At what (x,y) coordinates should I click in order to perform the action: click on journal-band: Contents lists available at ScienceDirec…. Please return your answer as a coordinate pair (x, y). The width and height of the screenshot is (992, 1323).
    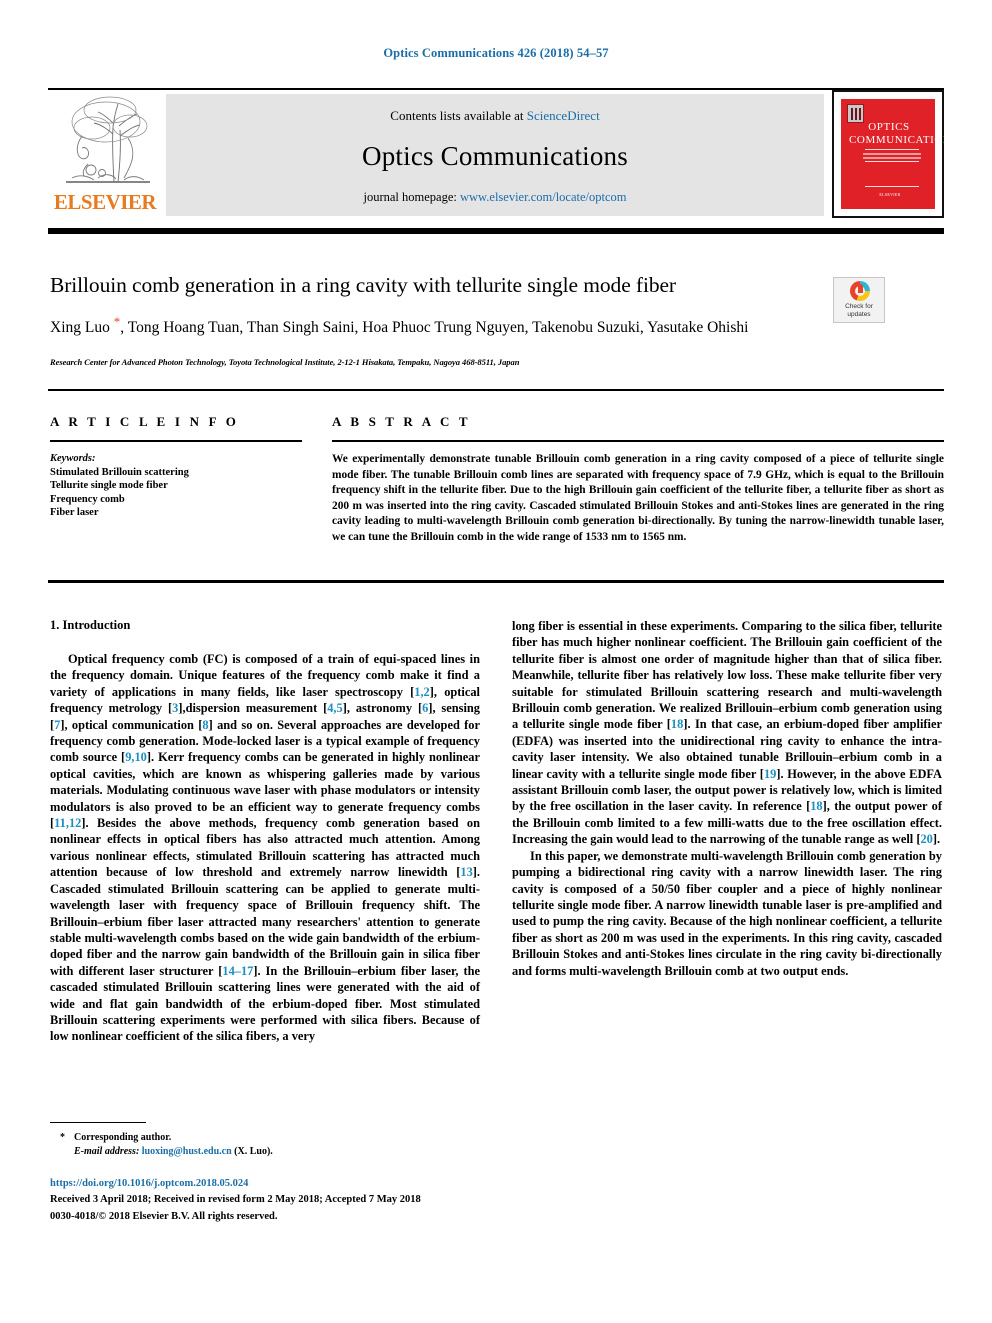
    Looking at the image, I should click on (495, 155).